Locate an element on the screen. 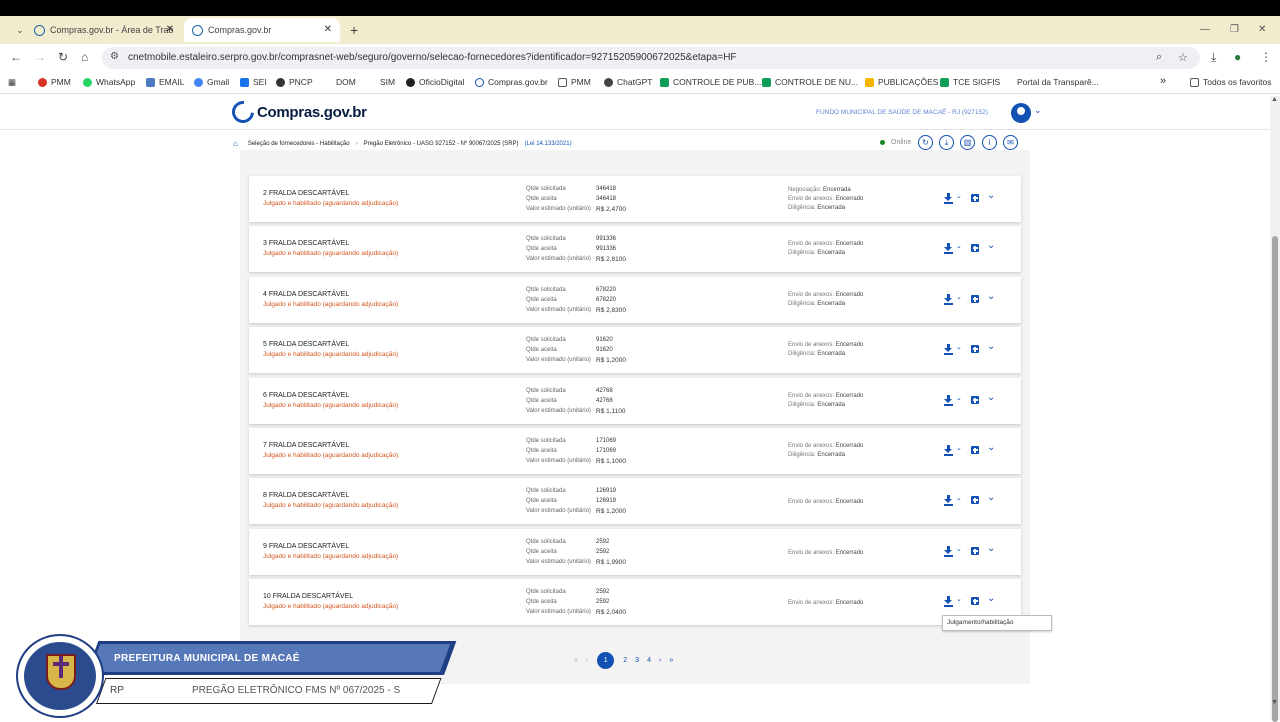  qtde-aceita-value: 991336 is located at coordinates (606, 249).